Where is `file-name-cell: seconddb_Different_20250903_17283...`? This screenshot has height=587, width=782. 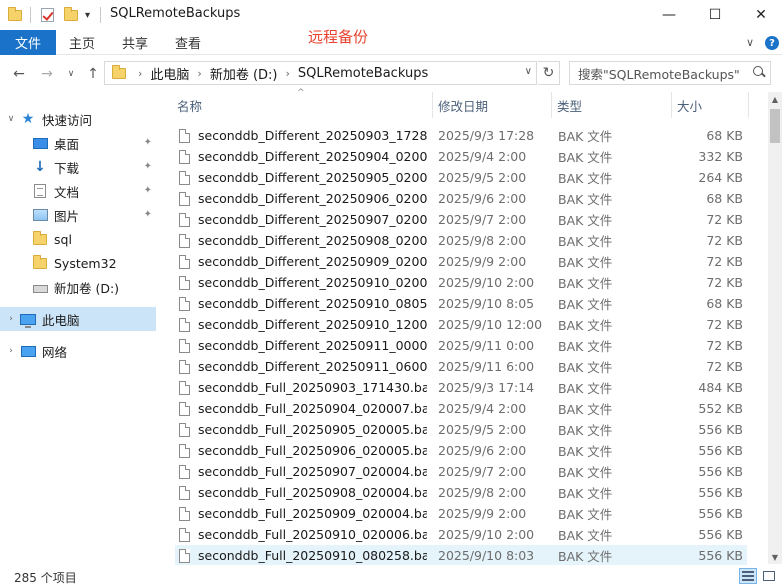
file-name-cell: seconddb_Different_20250903_17283... is located at coordinates (303, 135).